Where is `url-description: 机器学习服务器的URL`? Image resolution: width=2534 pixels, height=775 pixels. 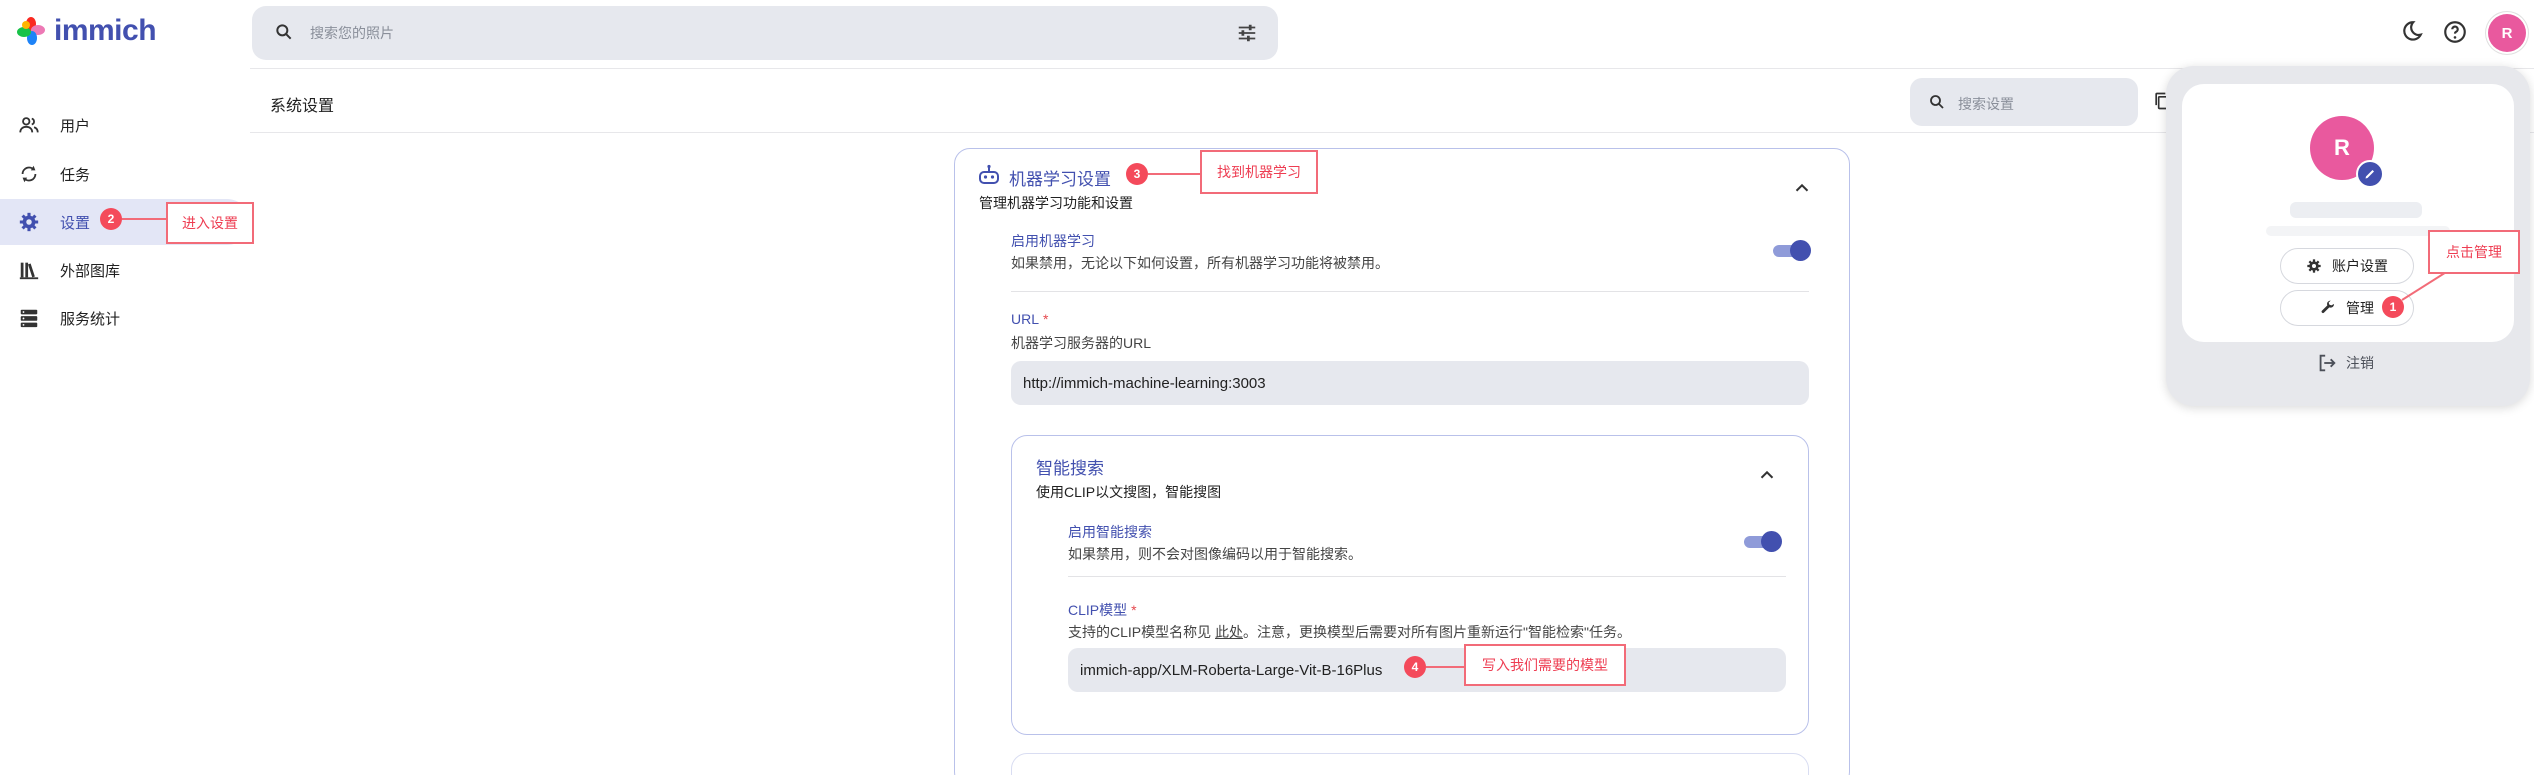
url-description: 机器学习服务器的URL is located at coordinates (1081, 343).